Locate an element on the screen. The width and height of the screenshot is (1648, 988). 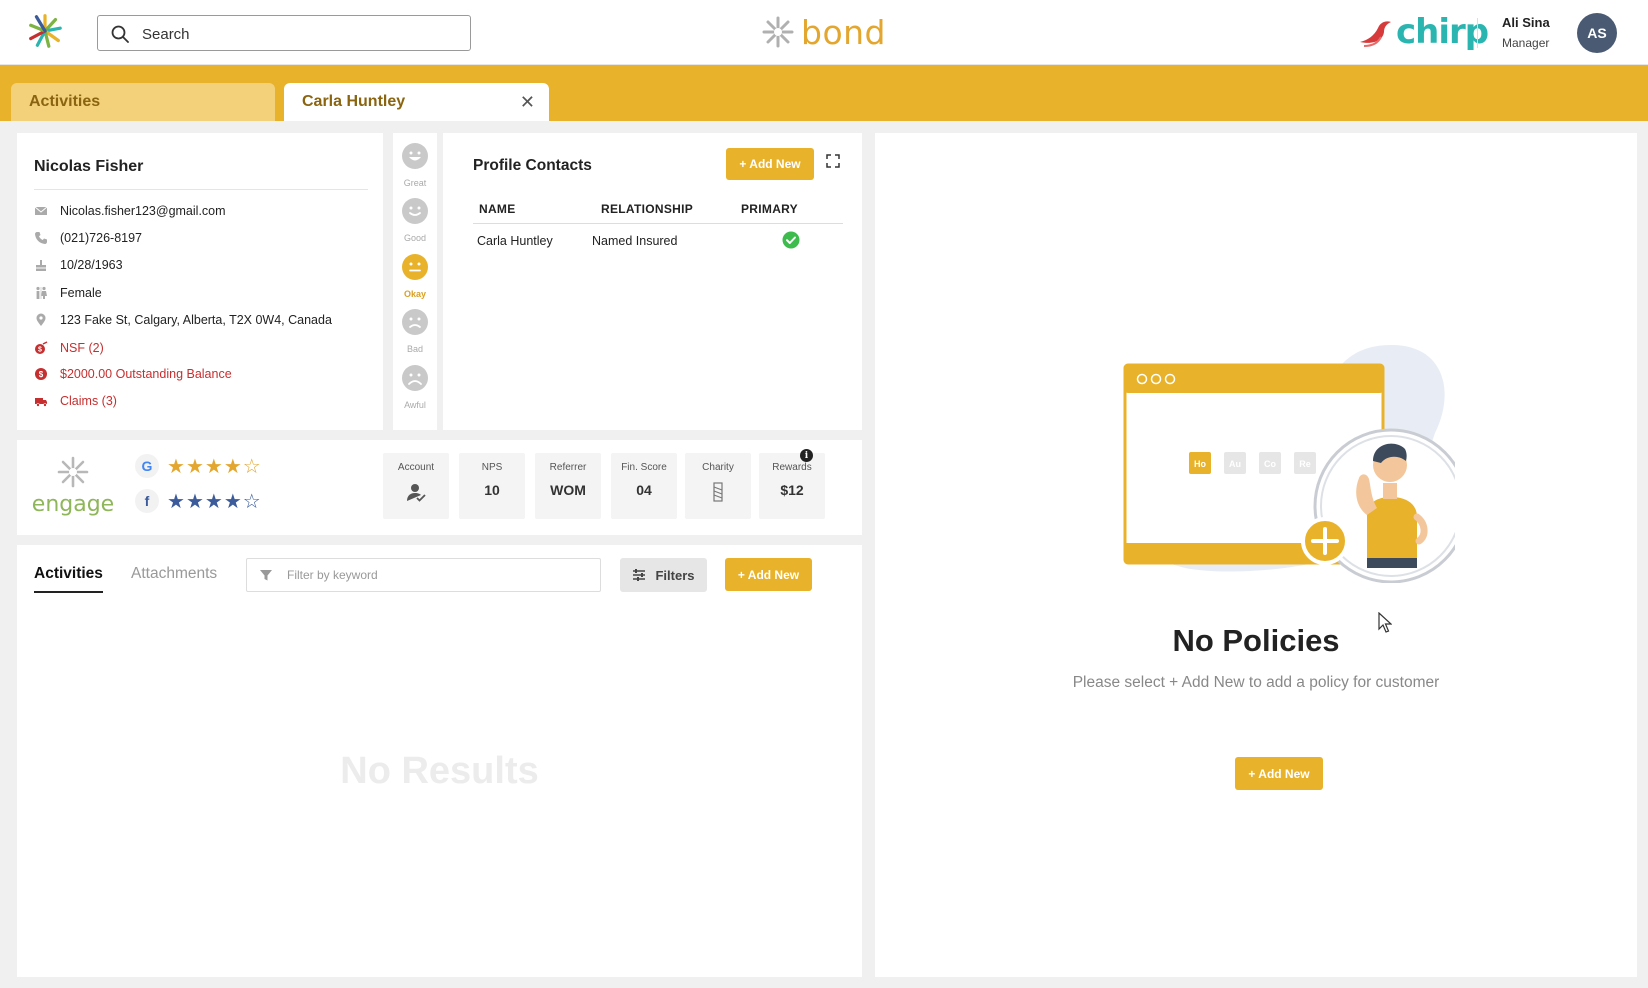
add-policy-button: + Add New is located at coordinates (1279, 773).